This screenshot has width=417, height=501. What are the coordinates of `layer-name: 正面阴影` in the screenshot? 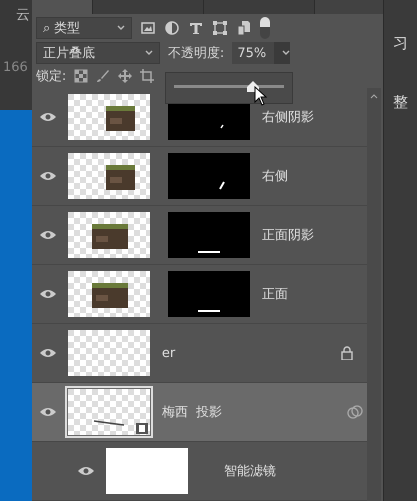 It's located at (288, 235).